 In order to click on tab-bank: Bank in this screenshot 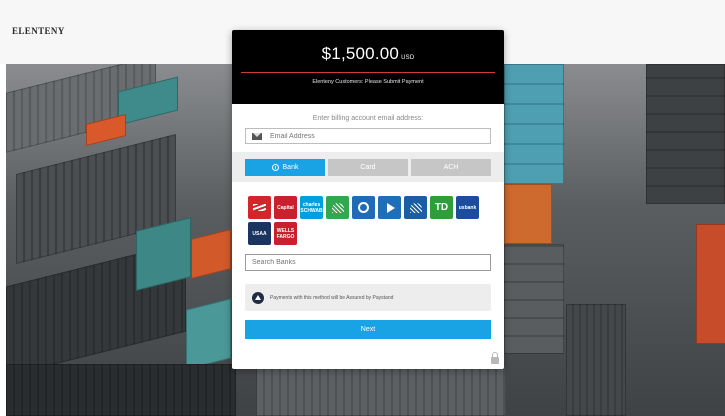, I will do `click(285, 167)`.